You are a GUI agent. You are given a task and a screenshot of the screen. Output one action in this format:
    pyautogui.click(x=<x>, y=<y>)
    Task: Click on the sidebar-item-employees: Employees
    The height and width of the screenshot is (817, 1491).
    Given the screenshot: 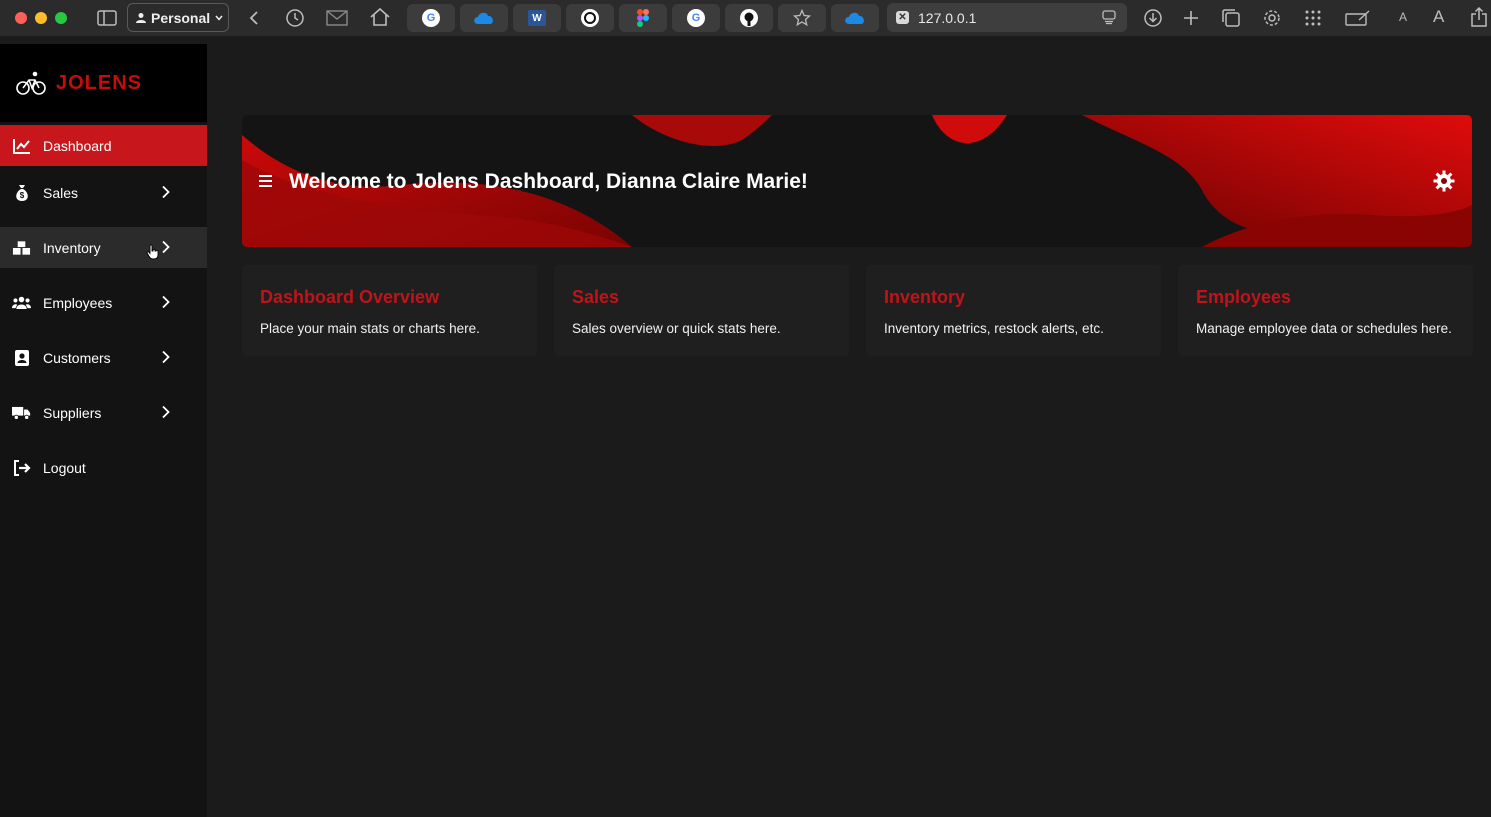 What is the action you would take?
    pyautogui.click(x=103, y=302)
    